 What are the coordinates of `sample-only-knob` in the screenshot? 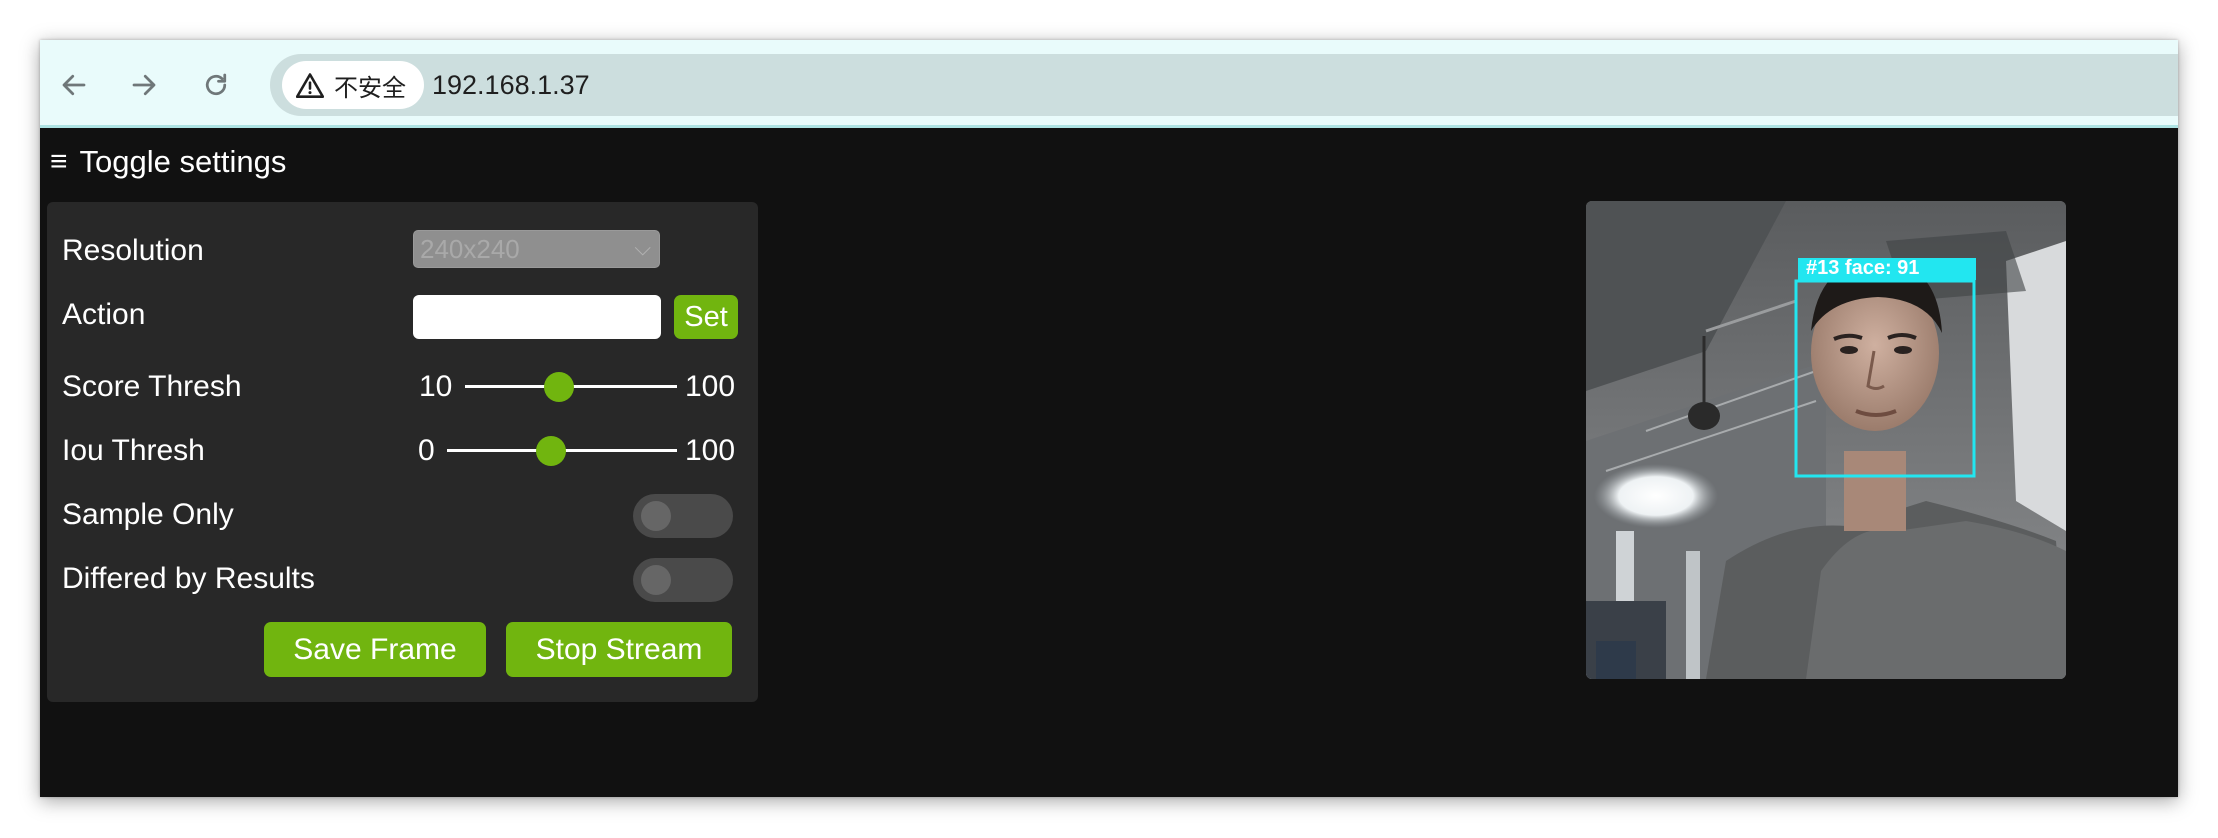 It's located at (656, 516).